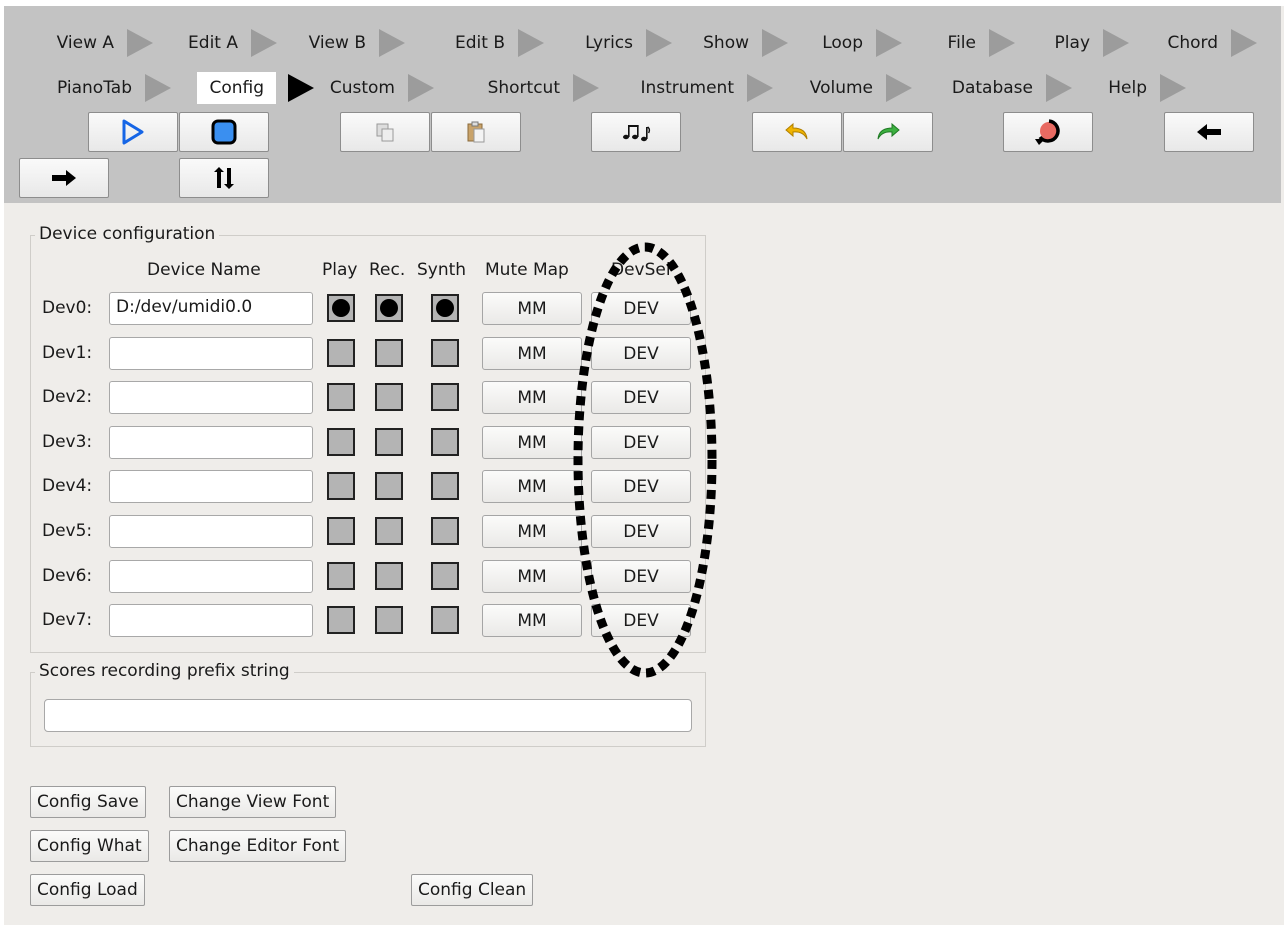 This screenshot has width=1287, height=925. What do you see at coordinates (228, 43) in the screenshot?
I see `tab-edit-a: Edit A` at bounding box center [228, 43].